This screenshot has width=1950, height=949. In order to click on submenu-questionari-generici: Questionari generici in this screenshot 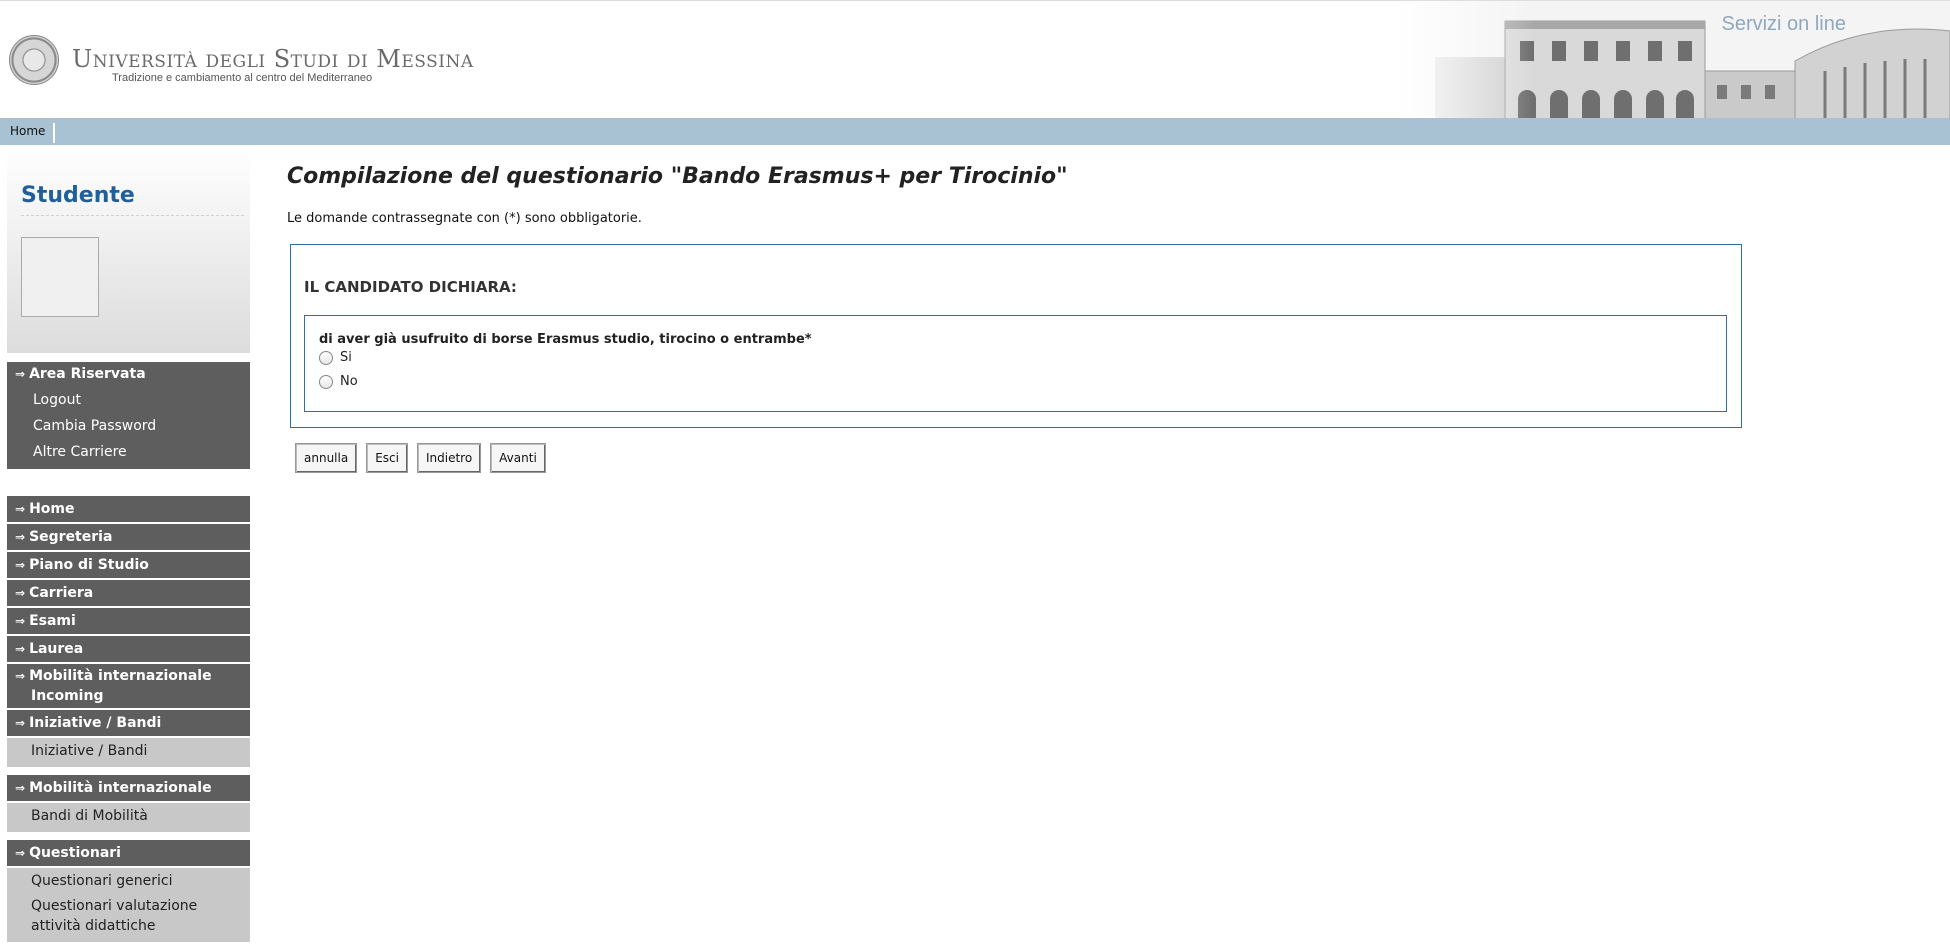, I will do `click(128, 880)`.